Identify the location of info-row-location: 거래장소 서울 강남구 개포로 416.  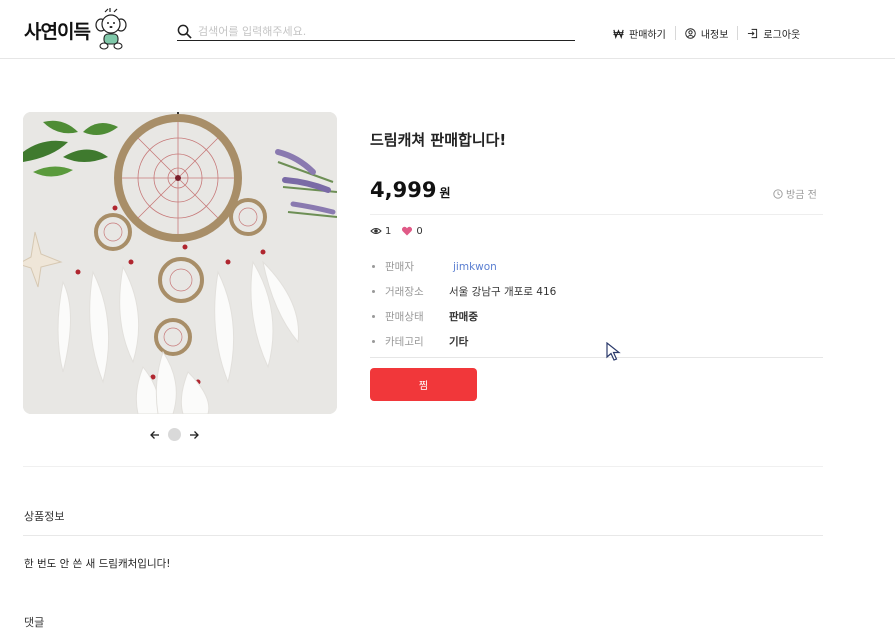
(463, 291).